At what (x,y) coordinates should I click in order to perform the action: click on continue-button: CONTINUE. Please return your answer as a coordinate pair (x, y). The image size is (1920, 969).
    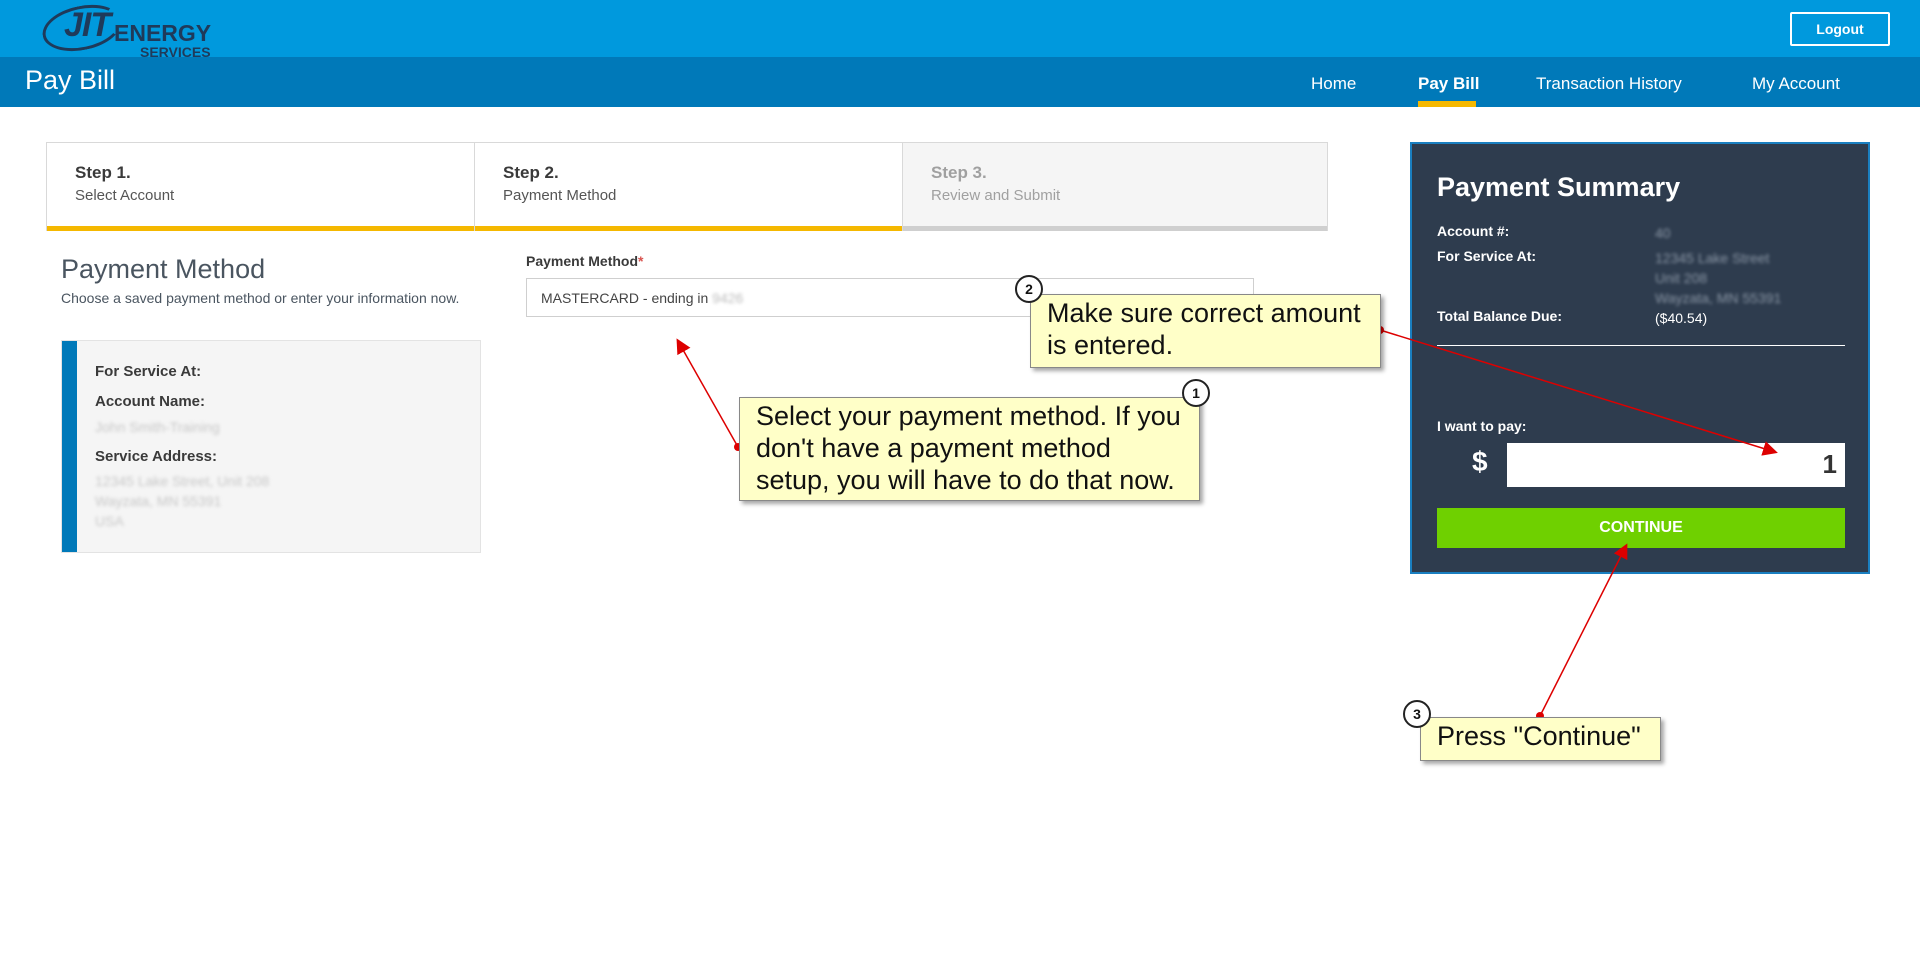
    Looking at the image, I should click on (1641, 528).